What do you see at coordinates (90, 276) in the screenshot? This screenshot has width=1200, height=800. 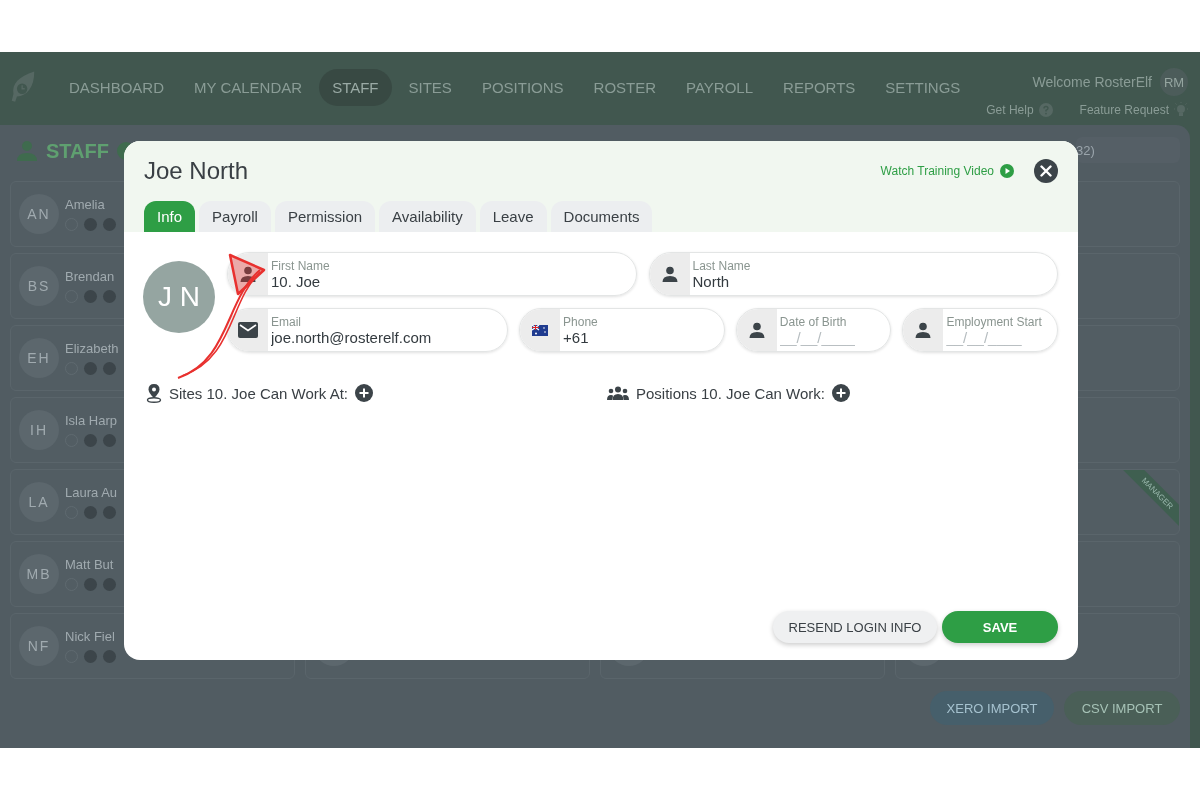 I see `staff-name: Brendan` at bounding box center [90, 276].